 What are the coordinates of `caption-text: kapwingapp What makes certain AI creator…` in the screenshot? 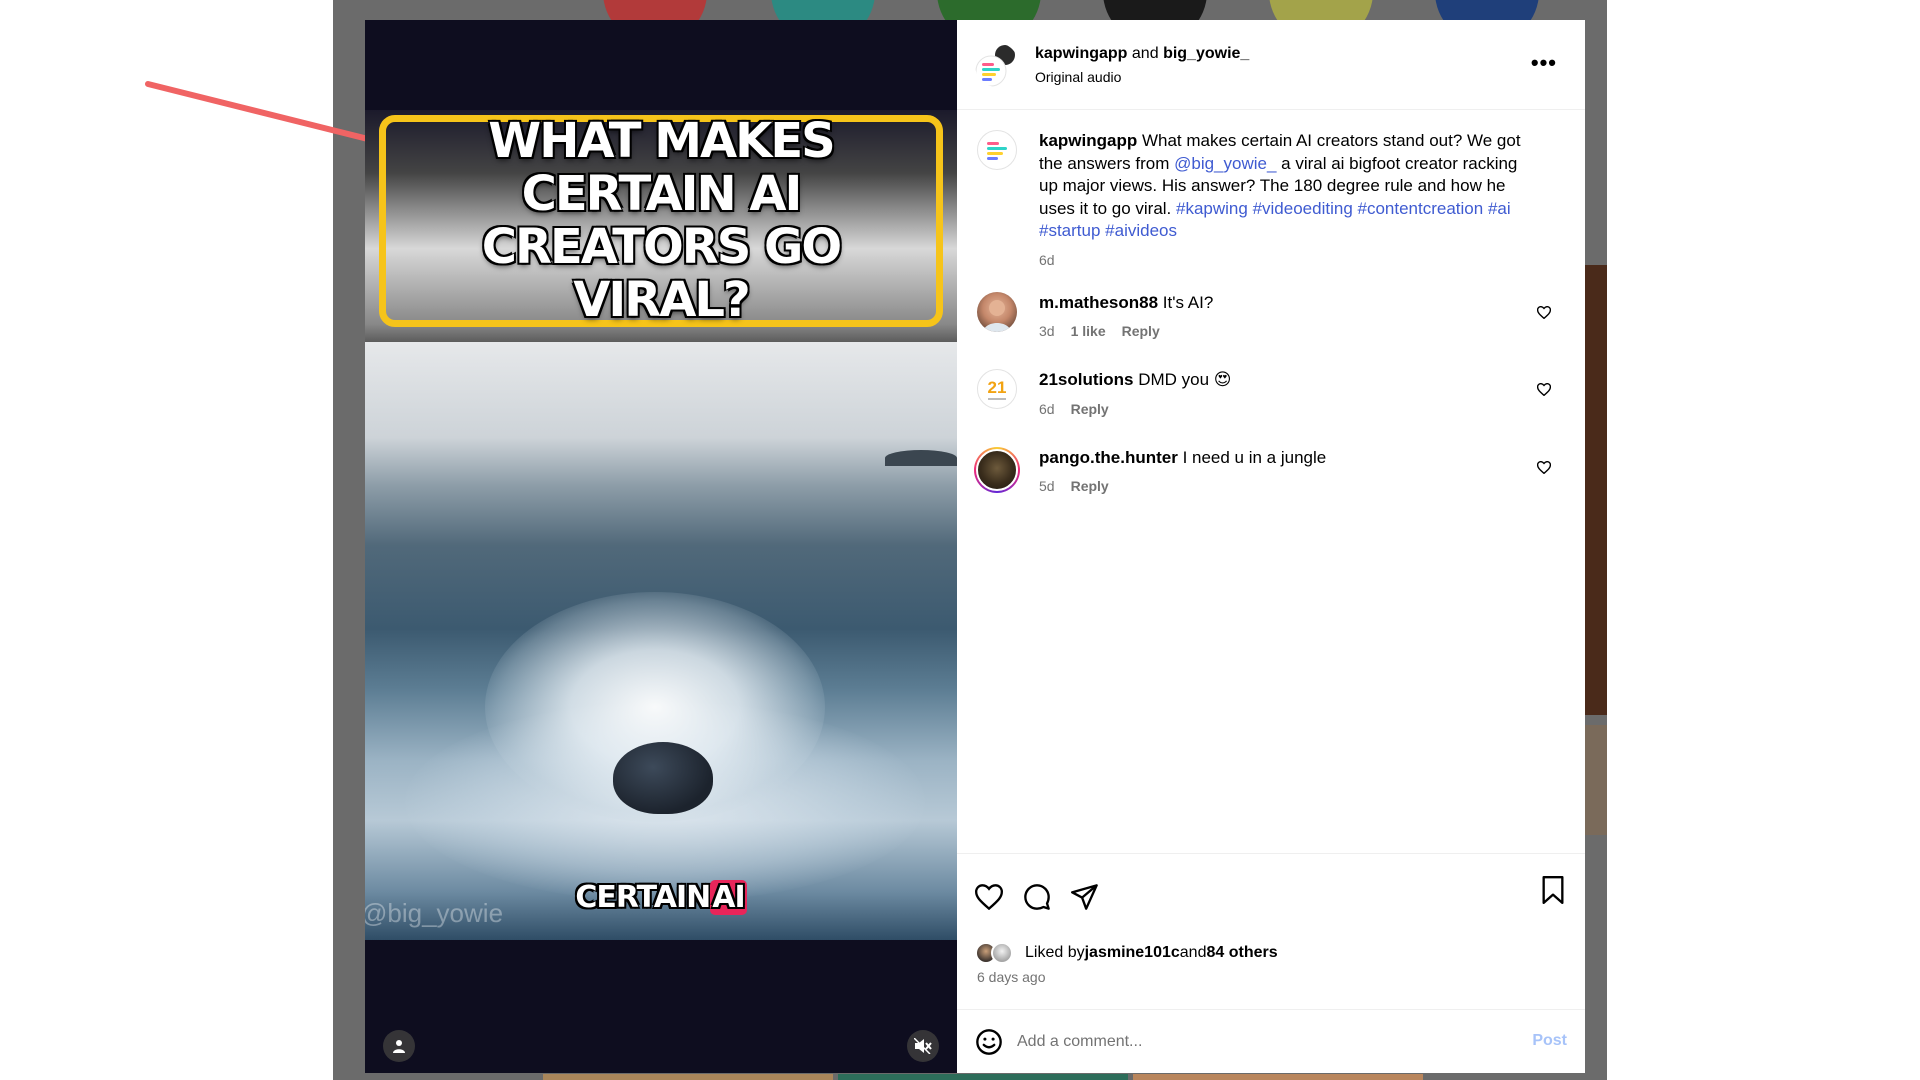 It's located at (1289, 186).